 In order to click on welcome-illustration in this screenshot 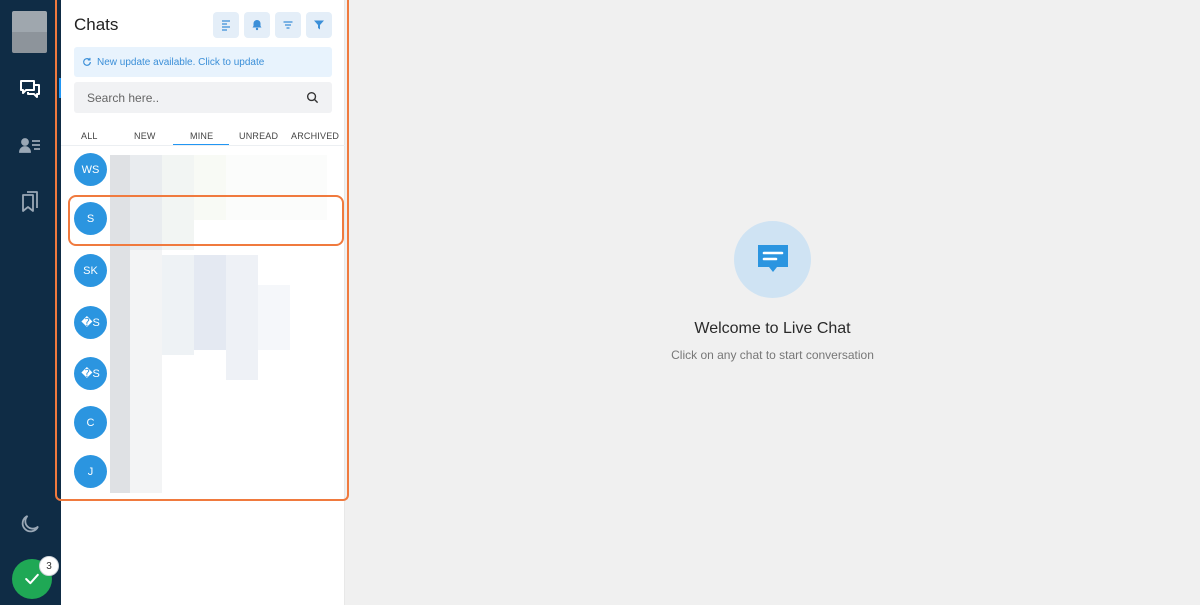, I will do `click(772, 259)`.